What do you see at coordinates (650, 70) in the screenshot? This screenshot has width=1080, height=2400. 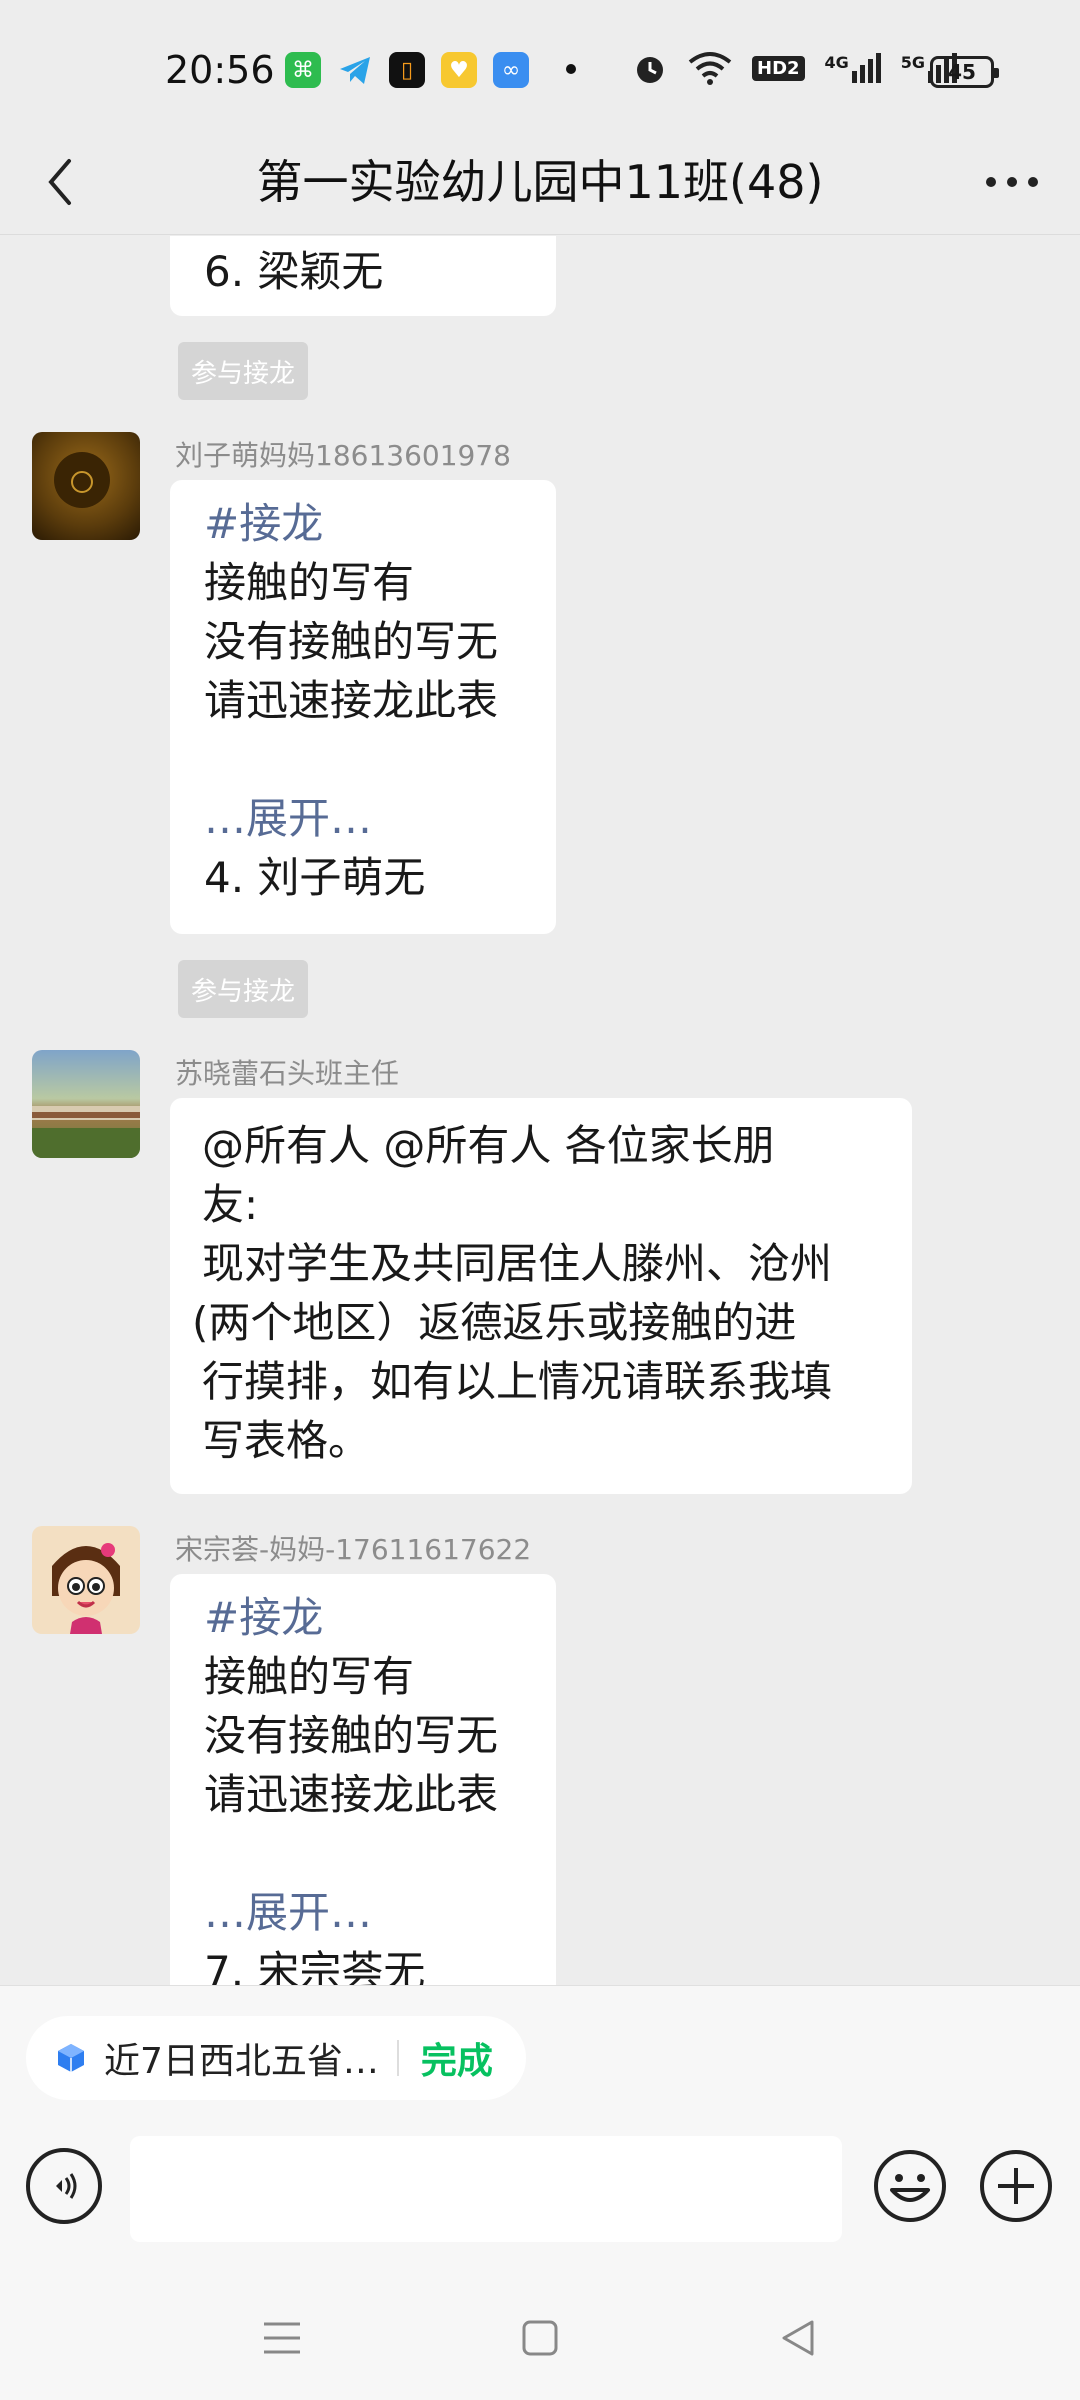 I see `alarm-icon` at bounding box center [650, 70].